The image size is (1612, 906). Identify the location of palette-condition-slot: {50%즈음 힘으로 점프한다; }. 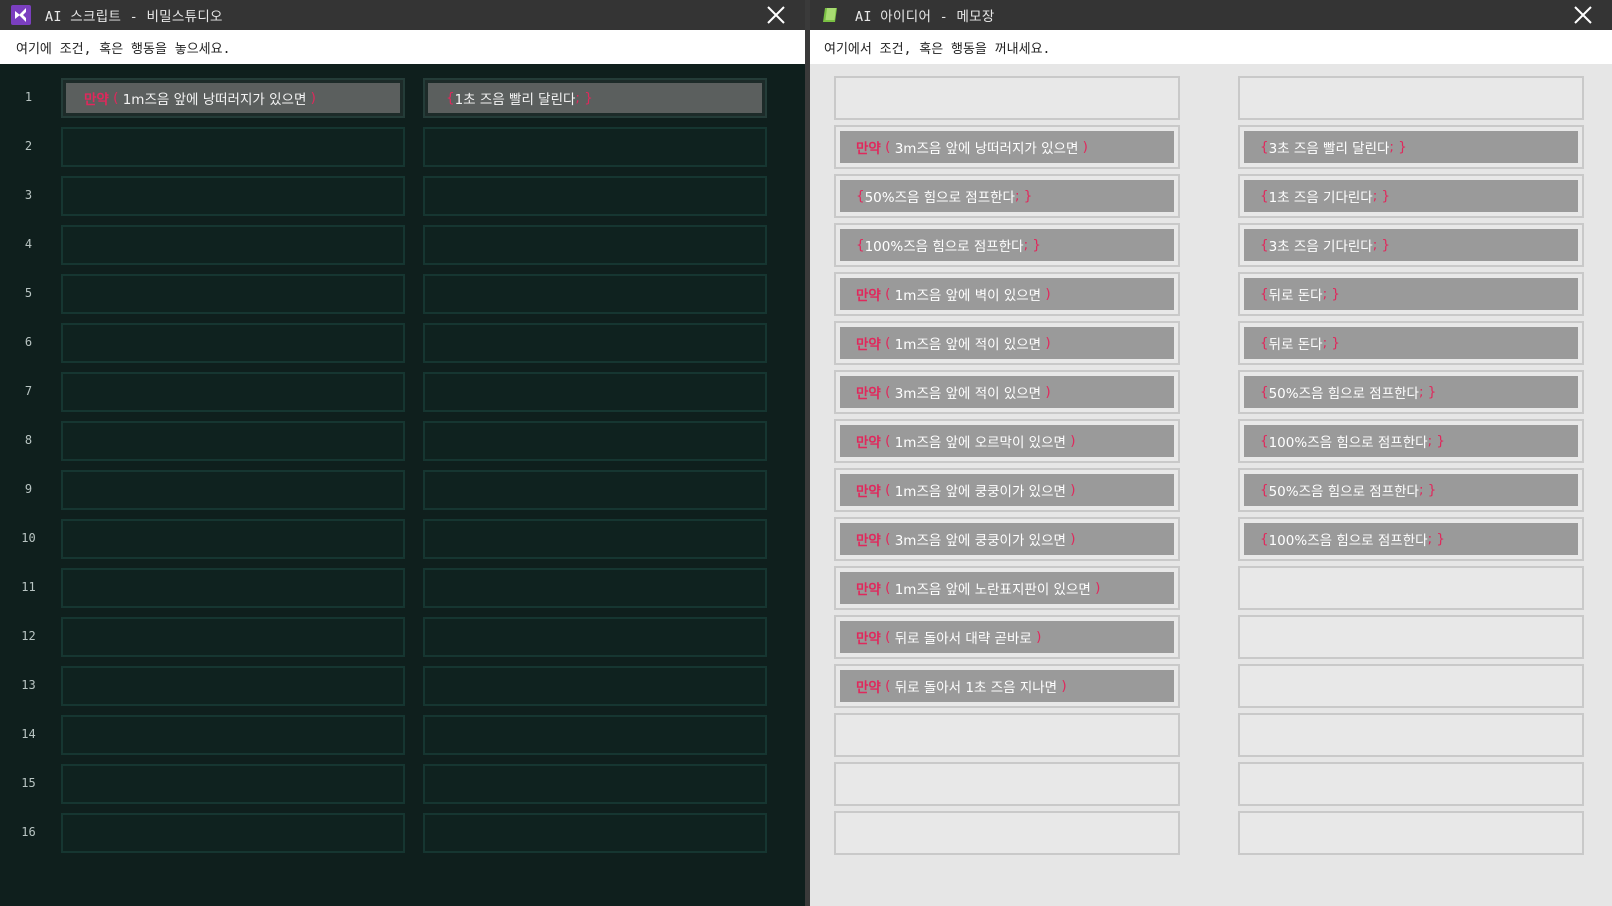
(1007, 196).